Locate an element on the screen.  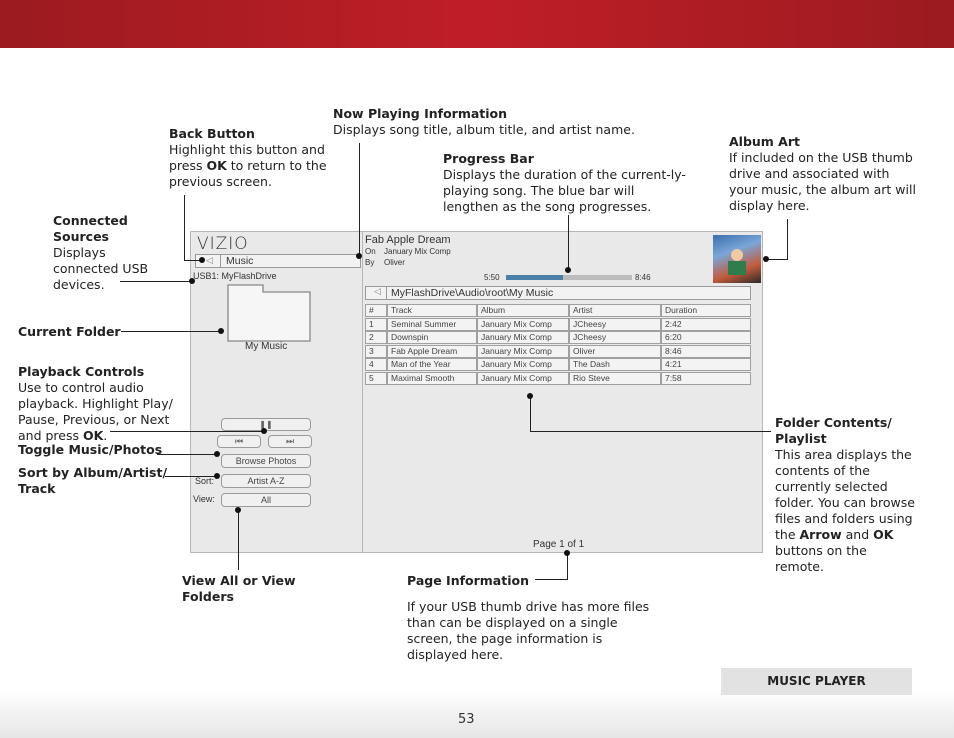
sort-annotation: Sort by Album/Artist/ Track is located at coordinates (93, 481).